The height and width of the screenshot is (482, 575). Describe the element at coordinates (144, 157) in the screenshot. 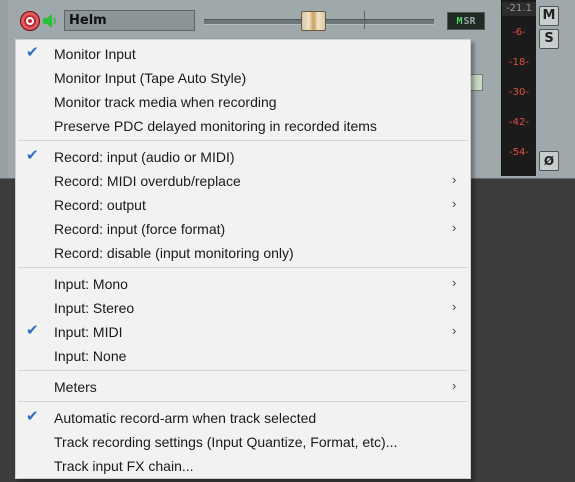

I see `menu-item-label: Record: input (audio or MIDI)` at that location.